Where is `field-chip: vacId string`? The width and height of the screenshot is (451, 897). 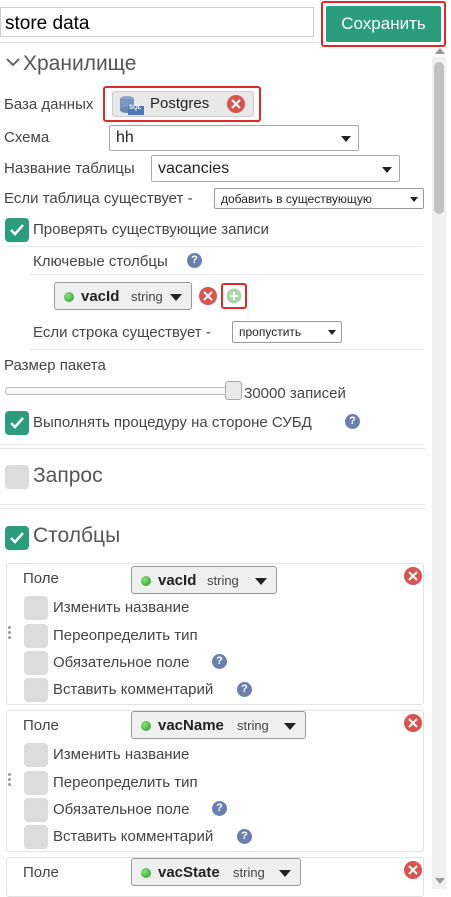 field-chip: vacId string is located at coordinates (204, 580).